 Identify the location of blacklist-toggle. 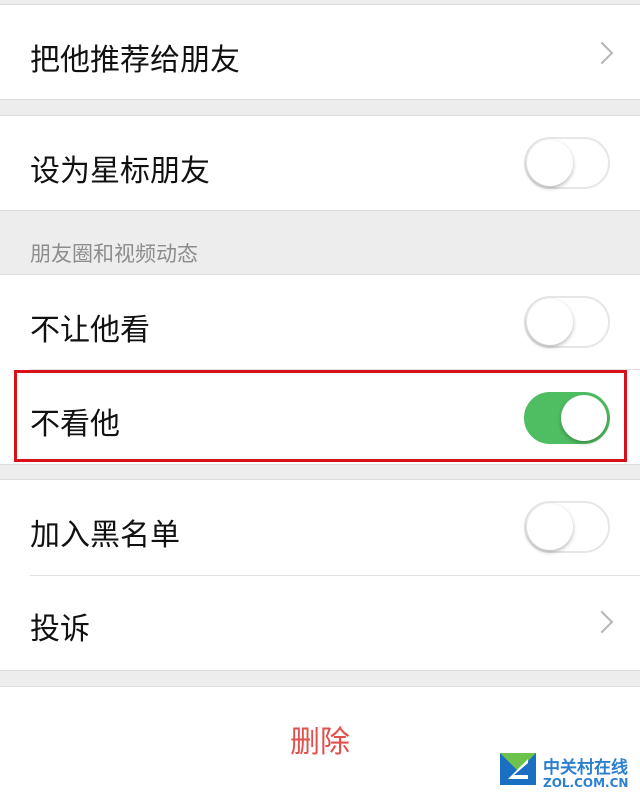
(567, 527).